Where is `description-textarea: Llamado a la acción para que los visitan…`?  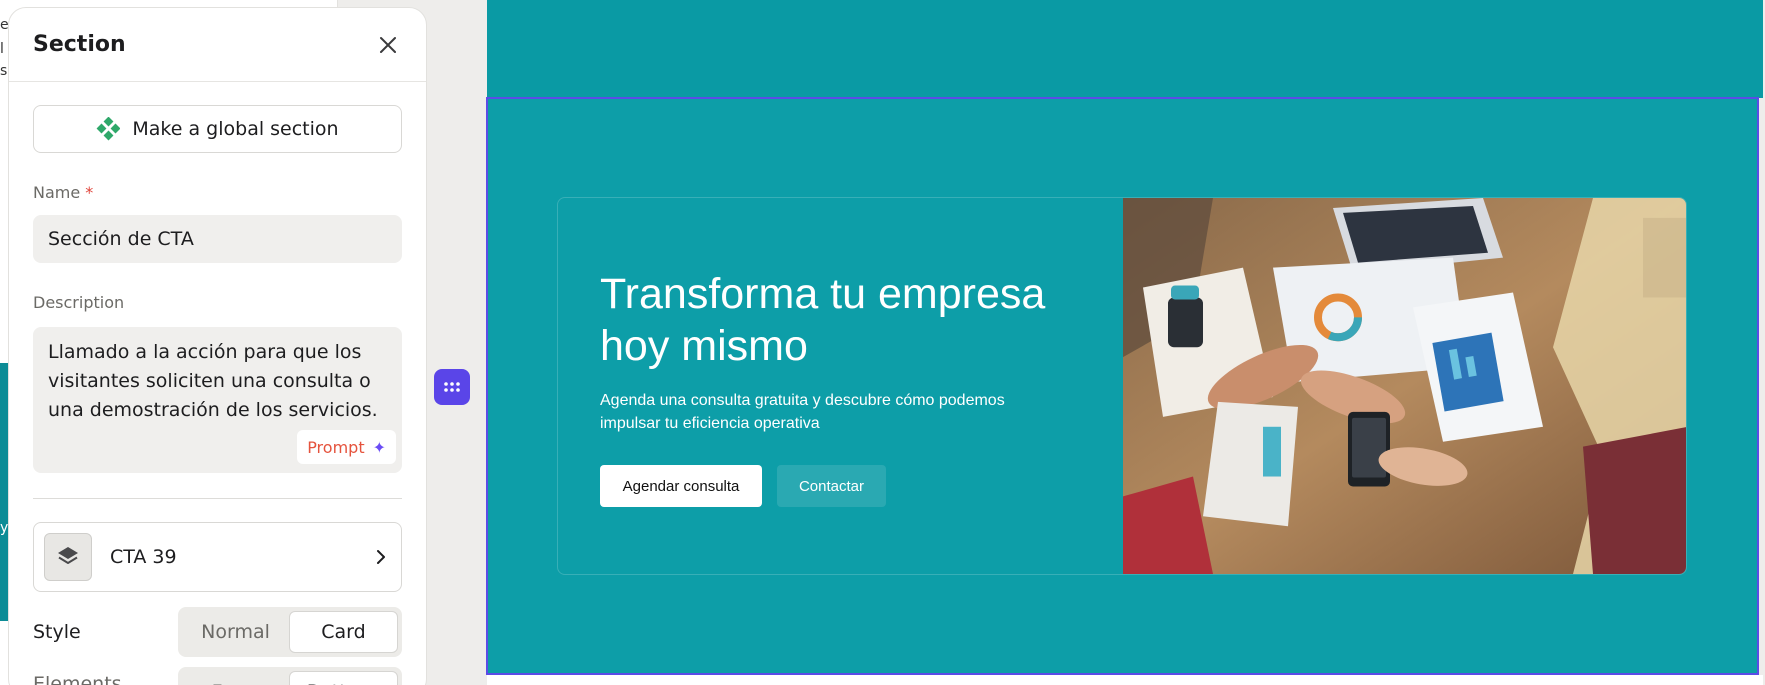 description-textarea: Llamado a la acción para que los visitan… is located at coordinates (217, 400).